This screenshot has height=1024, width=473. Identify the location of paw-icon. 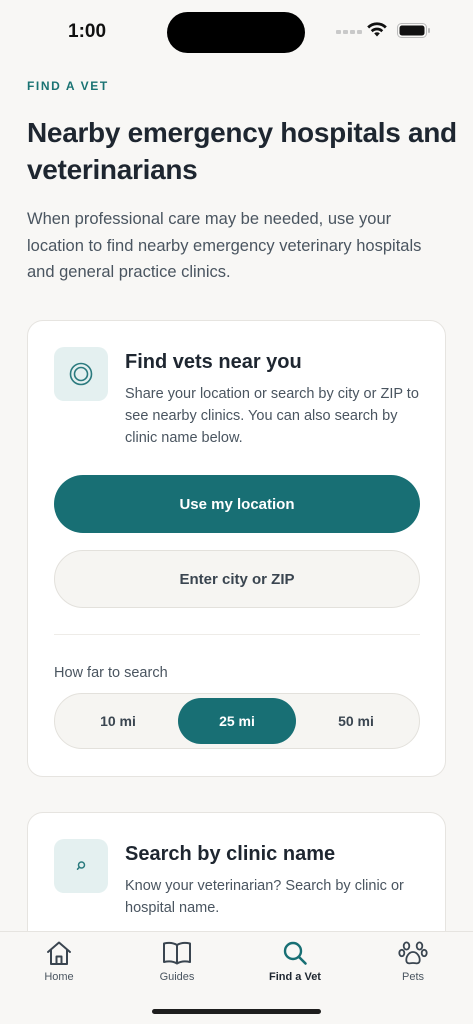
(413, 953).